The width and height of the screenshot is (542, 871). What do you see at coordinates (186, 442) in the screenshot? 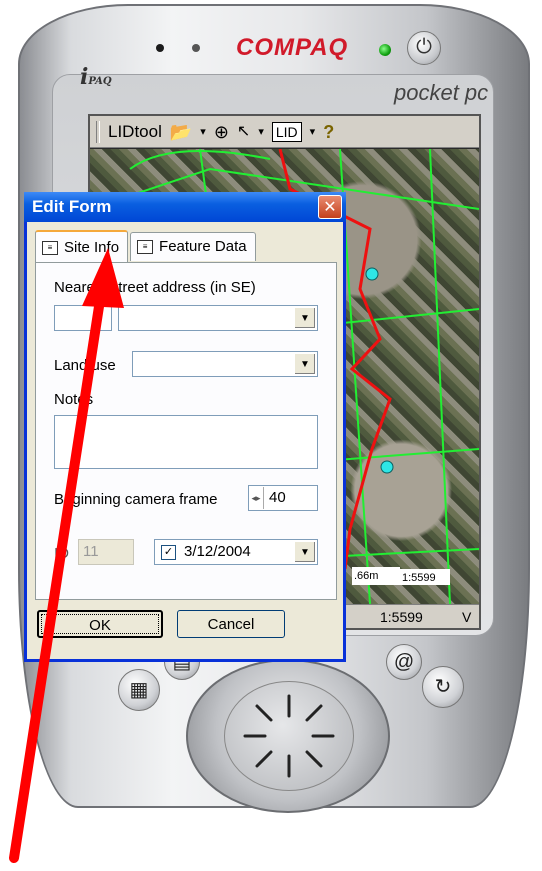
I see `notes-textarea` at bounding box center [186, 442].